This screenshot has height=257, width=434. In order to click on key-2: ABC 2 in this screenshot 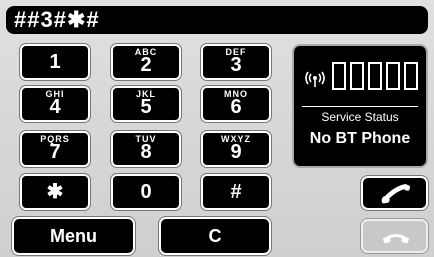, I will do `click(146, 62)`.